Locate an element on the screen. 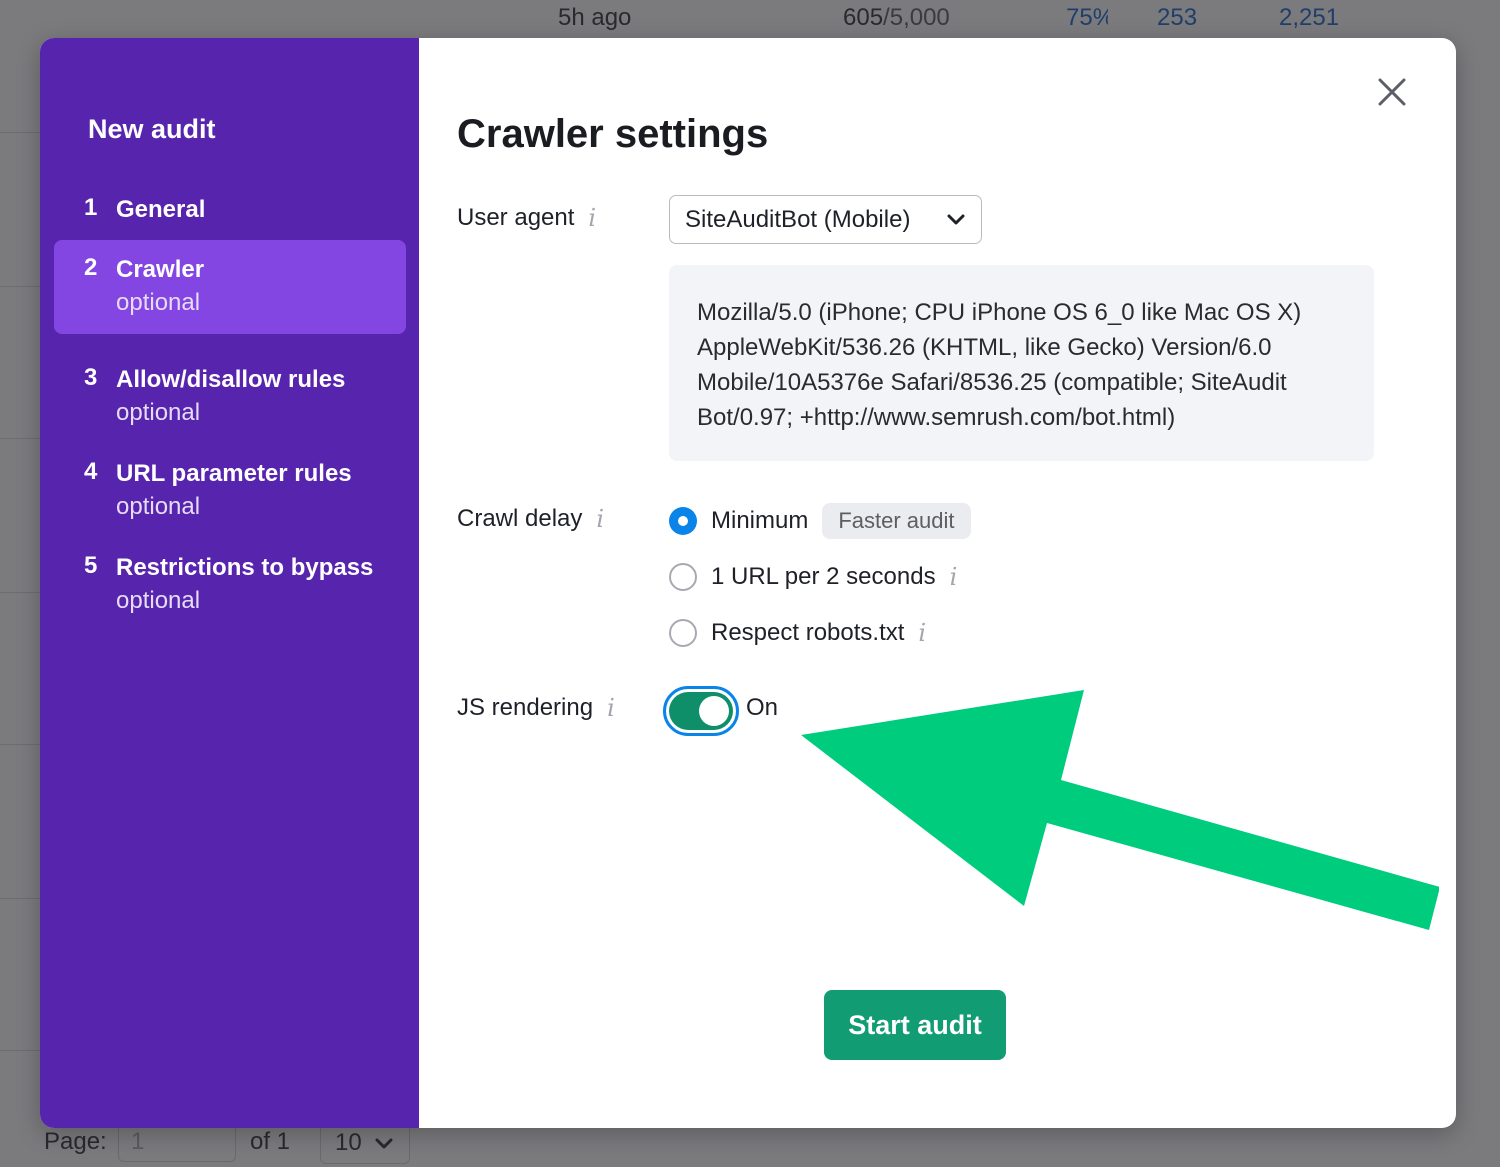 This screenshot has height=1167, width=1500. step-number: 3 is located at coordinates (91, 377).